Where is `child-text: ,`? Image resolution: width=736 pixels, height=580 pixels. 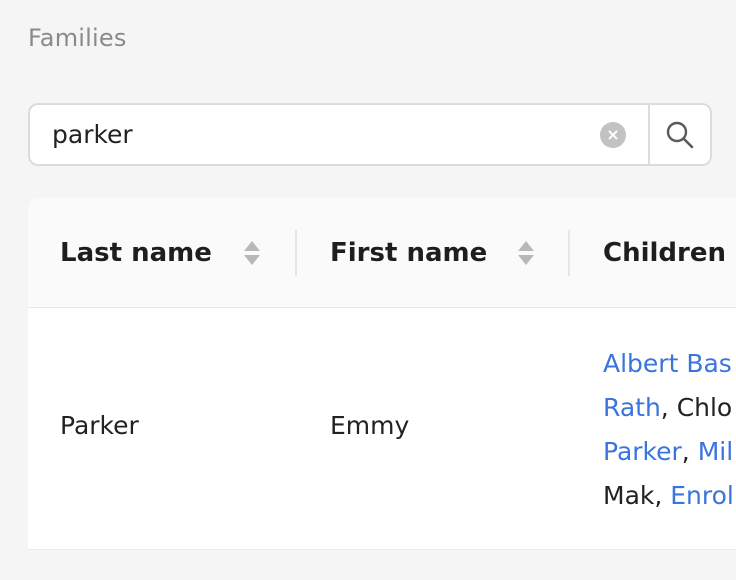
child-text: , is located at coordinates (689, 451).